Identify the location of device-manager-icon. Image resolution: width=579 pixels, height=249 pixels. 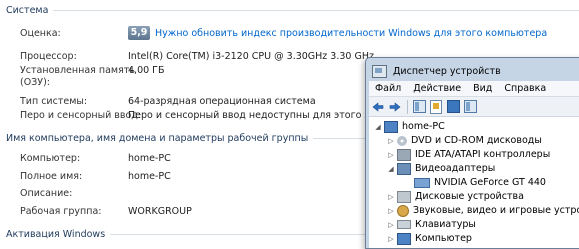
(379, 71).